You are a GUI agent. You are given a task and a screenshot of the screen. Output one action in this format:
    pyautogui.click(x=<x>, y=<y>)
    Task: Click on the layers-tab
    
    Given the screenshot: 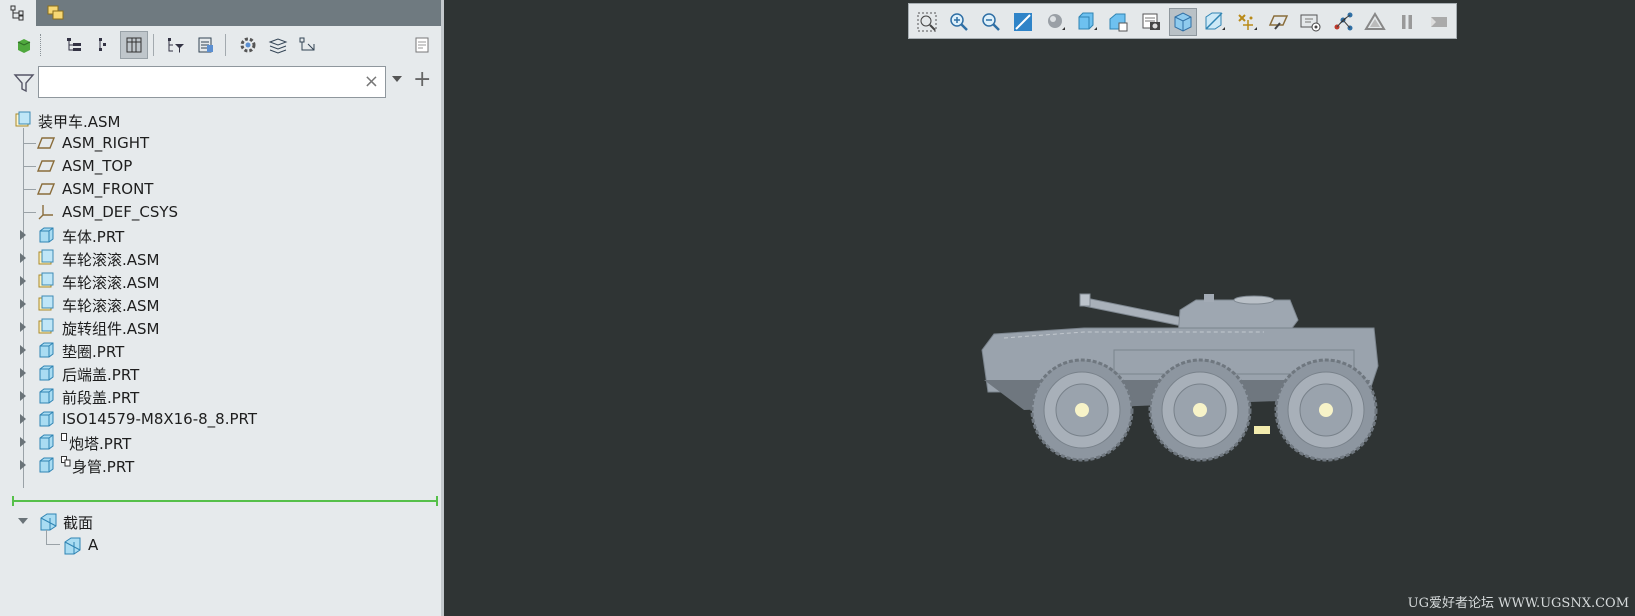 What is the action you would take?
    pyautogui.click(x=56, y=13)
    